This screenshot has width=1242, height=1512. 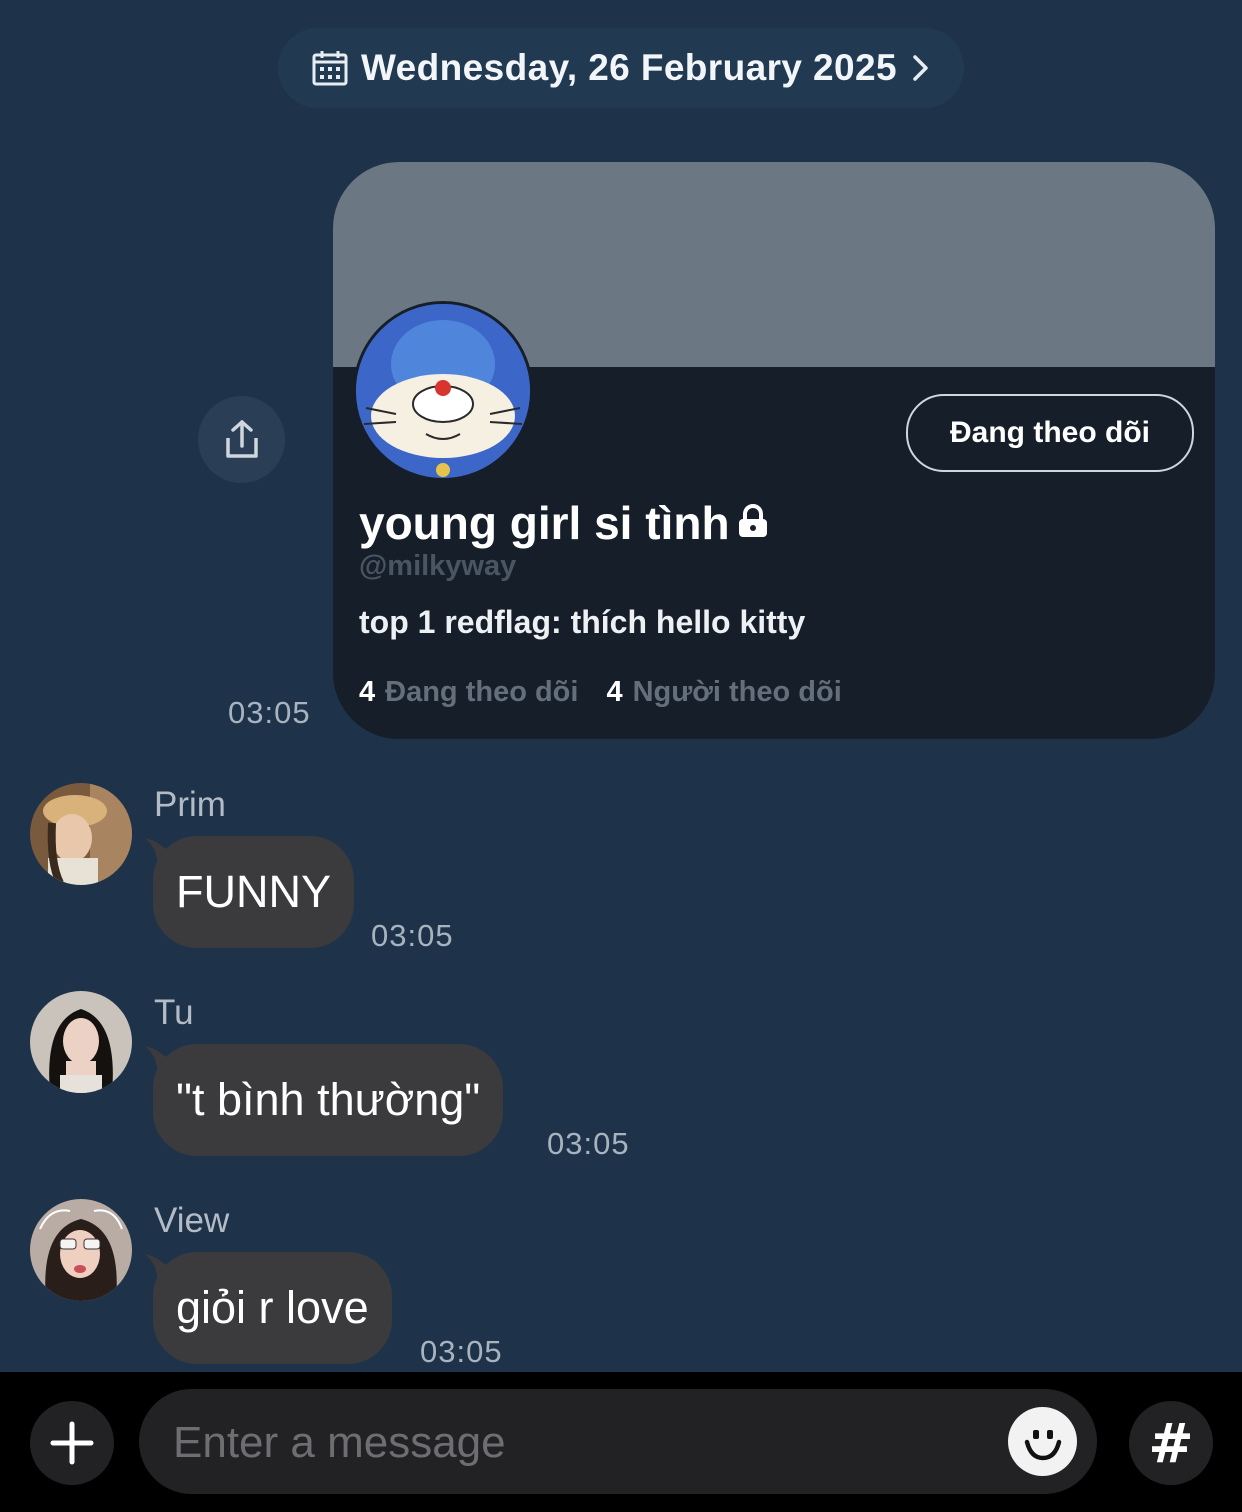 What do you see at coordinates (367, 692) in the screenshot?
I see `following-count: 4` at bounding box center [367, 692].